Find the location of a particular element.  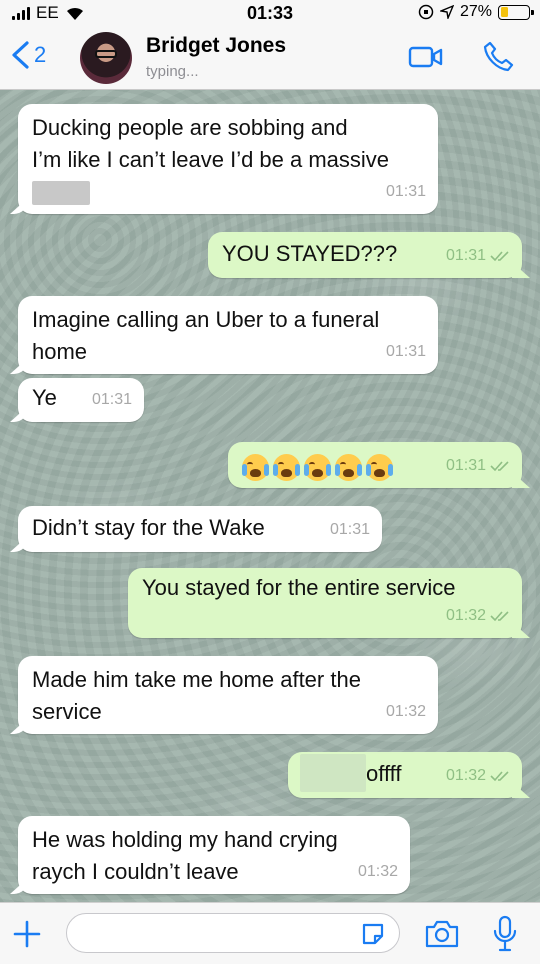

message-bubble-outgoing: offff 01:32 is located at coordinates (405, 775).